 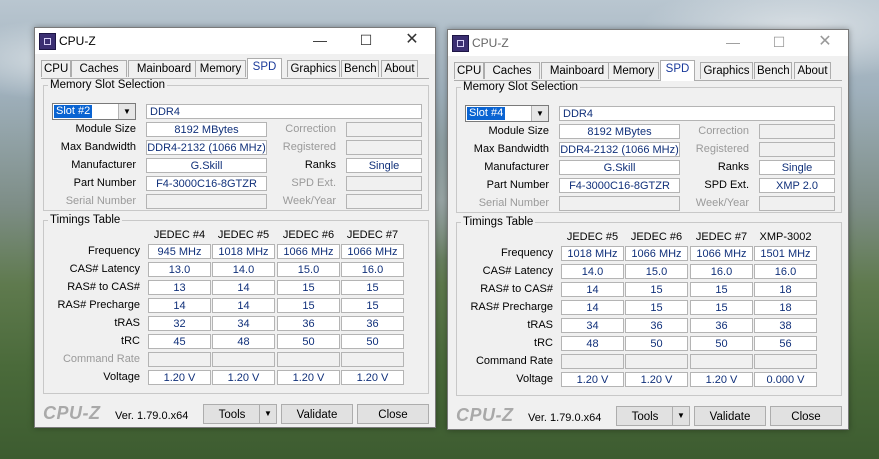 I want to click on timings-row-label: CAS# Latency, so click(x=104, y=269).